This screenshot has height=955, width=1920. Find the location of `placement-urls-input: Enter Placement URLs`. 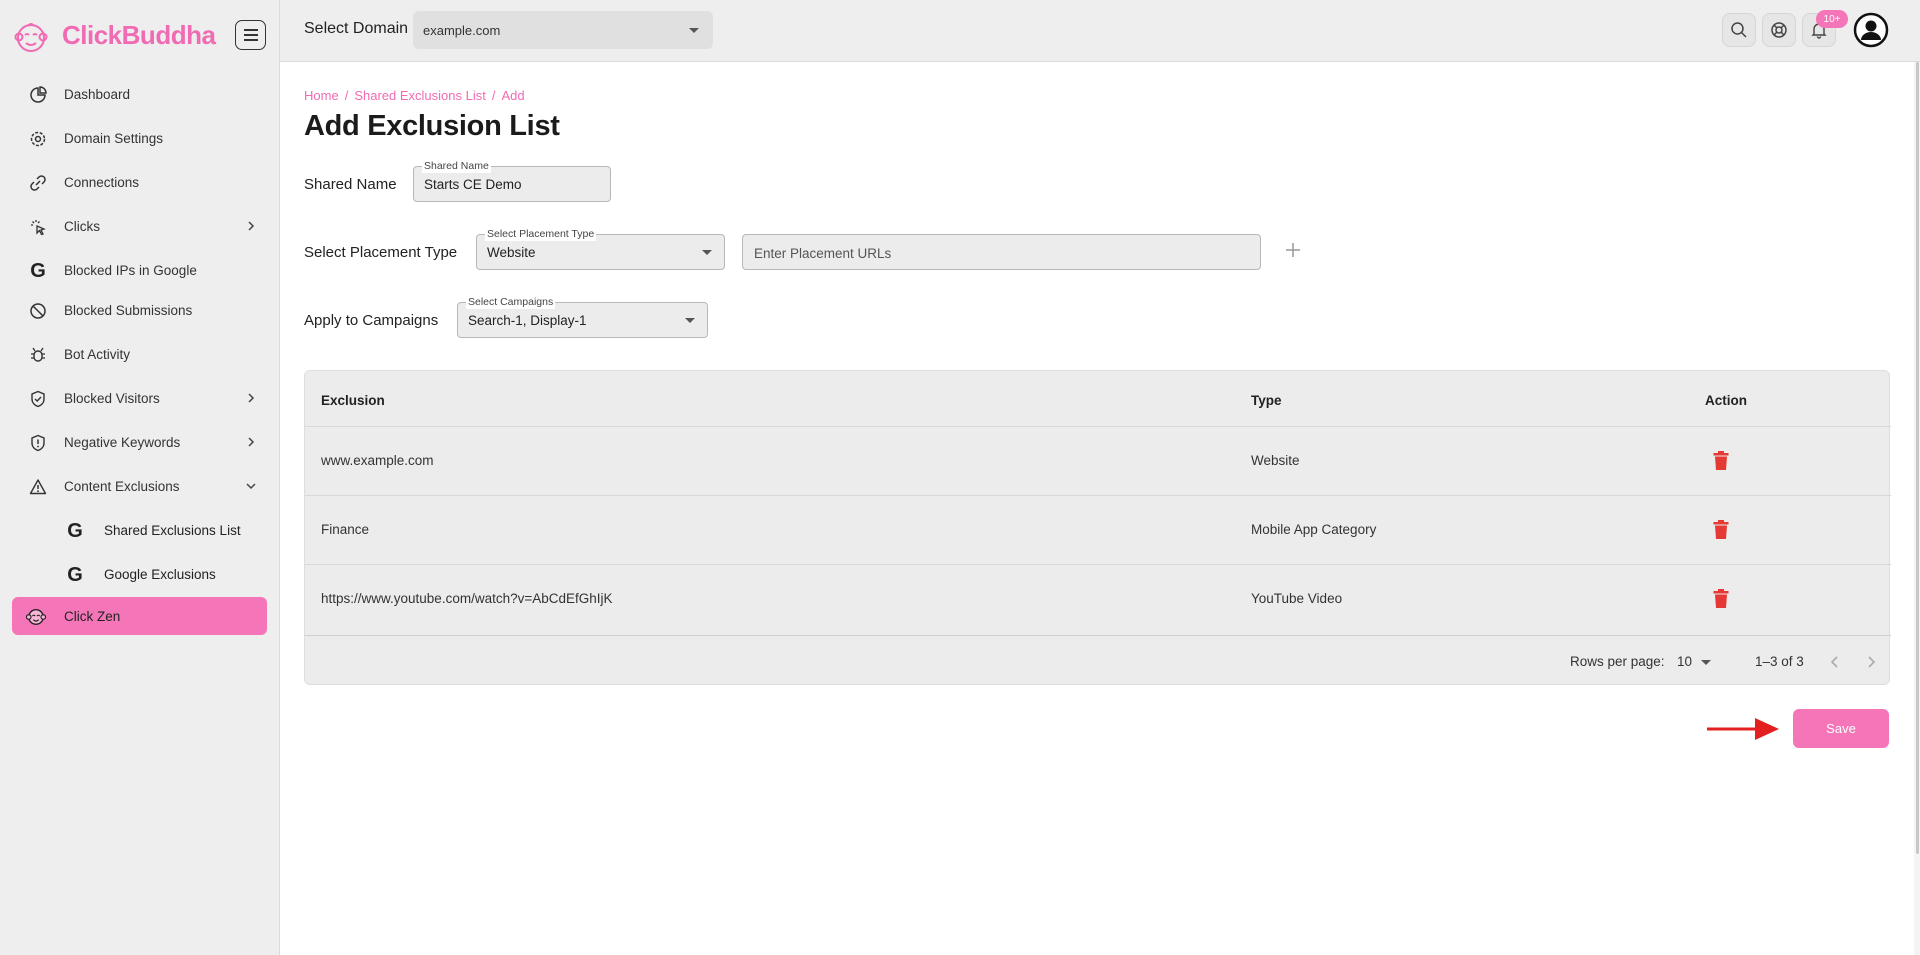

placement-urls-input: Enter Placement URLs is located at coordinates (1001, 252).